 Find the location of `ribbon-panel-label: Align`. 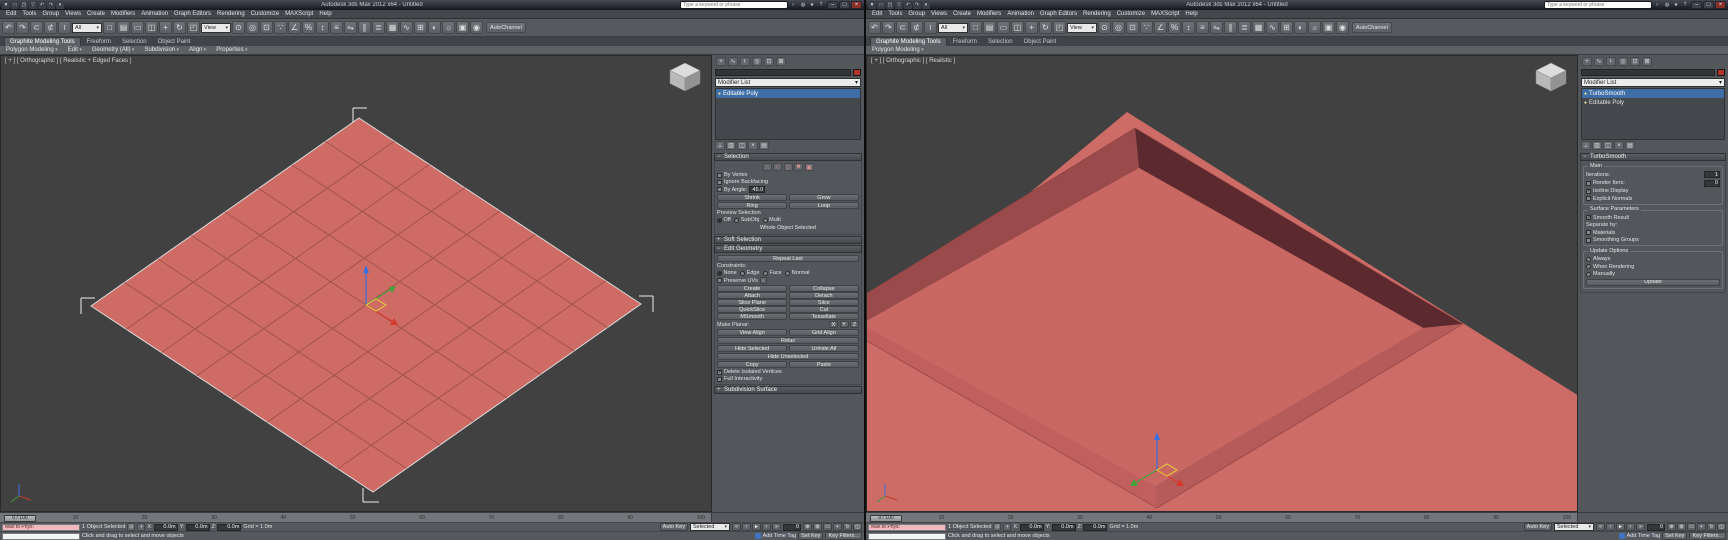

ribbon-panel-label: Align is located at coordinates (197, 50).